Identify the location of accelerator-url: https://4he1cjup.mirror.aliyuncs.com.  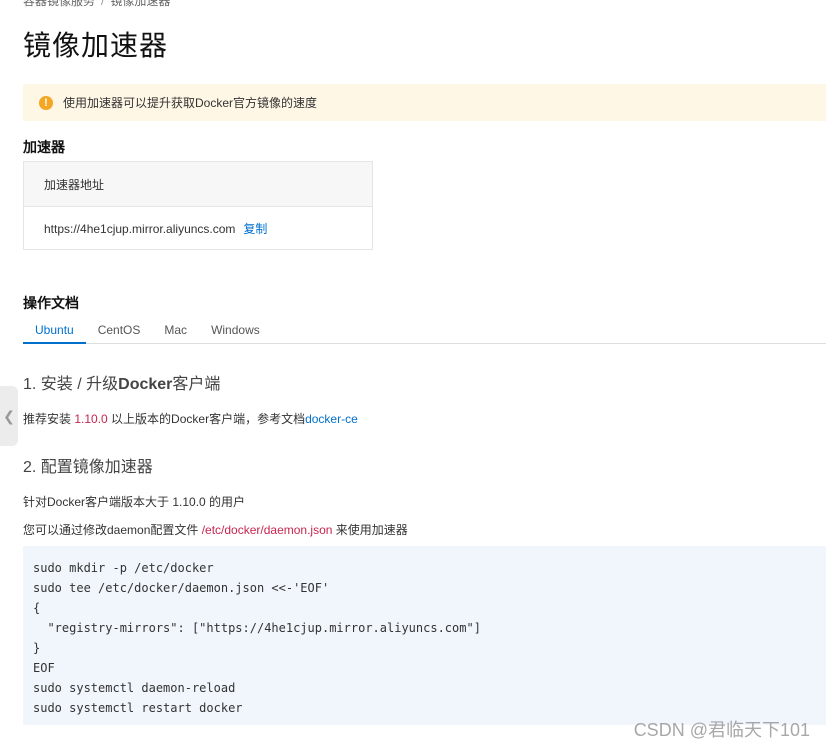
(140, 228).